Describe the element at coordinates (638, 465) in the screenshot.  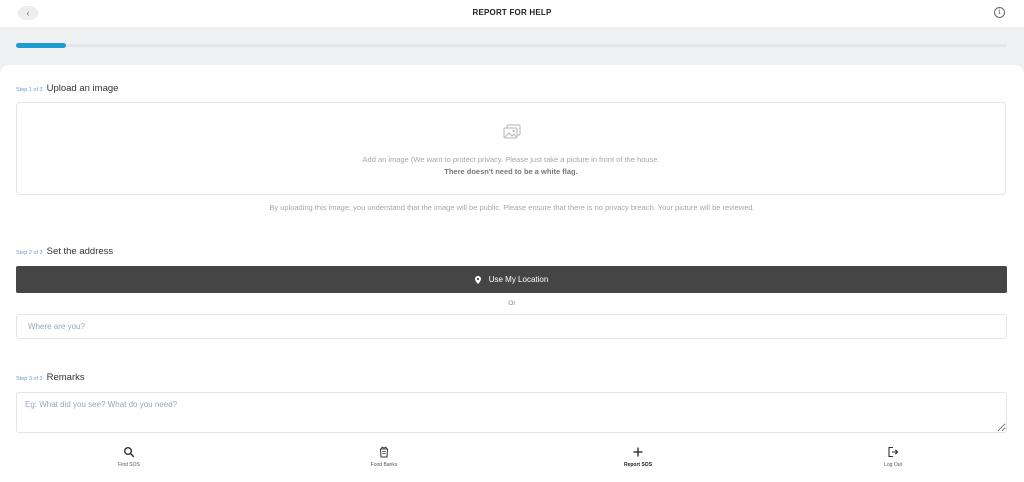
I see `nav-report-sos-label: Report SOS` at that location.